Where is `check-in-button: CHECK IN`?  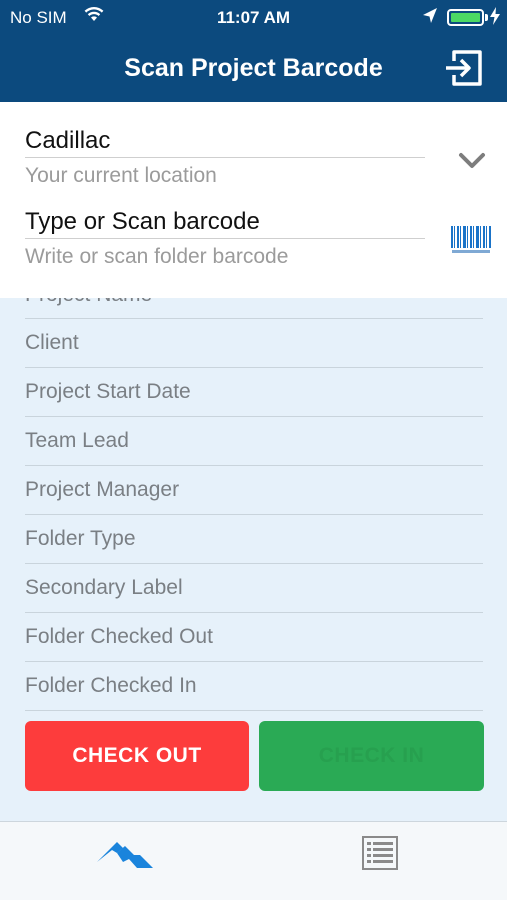
check-in-button: CHECK IN is located at coordinates (371, 756).